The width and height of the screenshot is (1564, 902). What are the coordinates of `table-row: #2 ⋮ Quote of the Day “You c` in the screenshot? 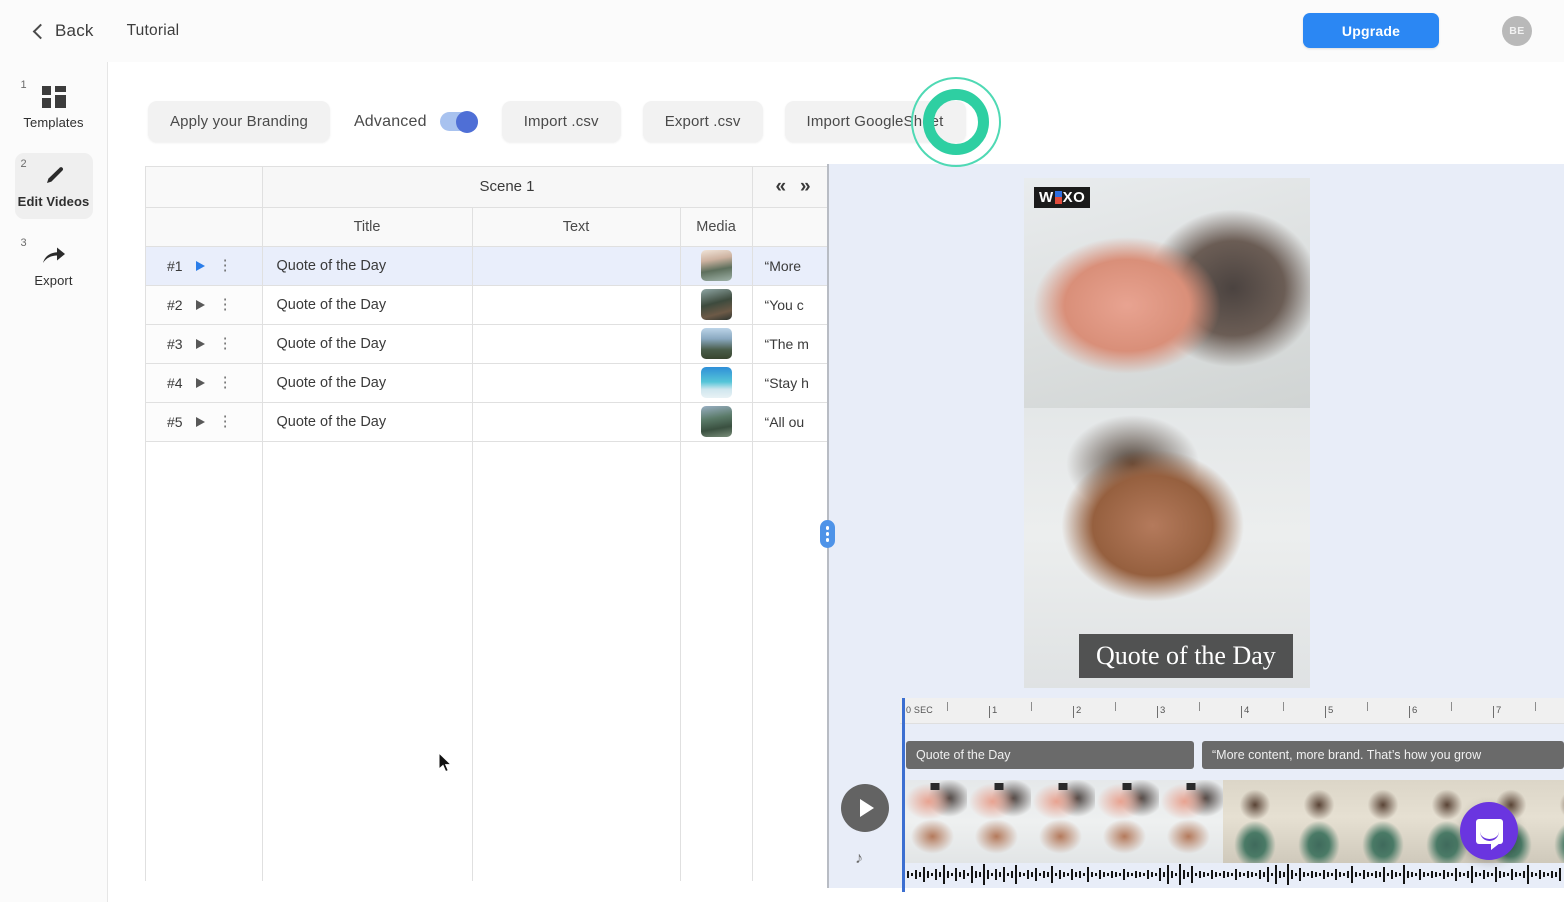 It's located at (489, 305).